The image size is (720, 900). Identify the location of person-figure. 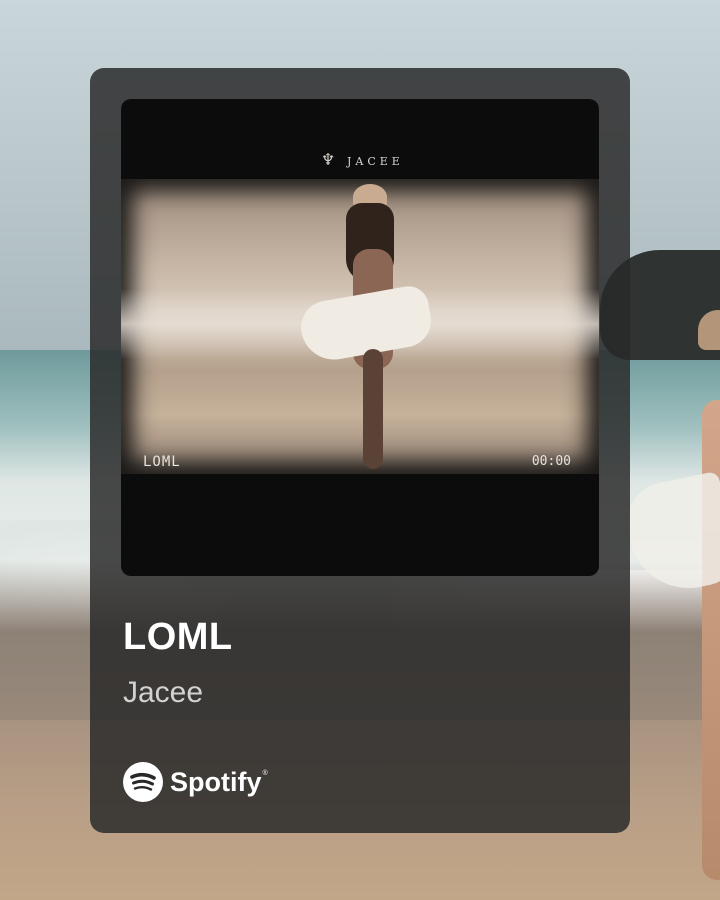
(669, 605).